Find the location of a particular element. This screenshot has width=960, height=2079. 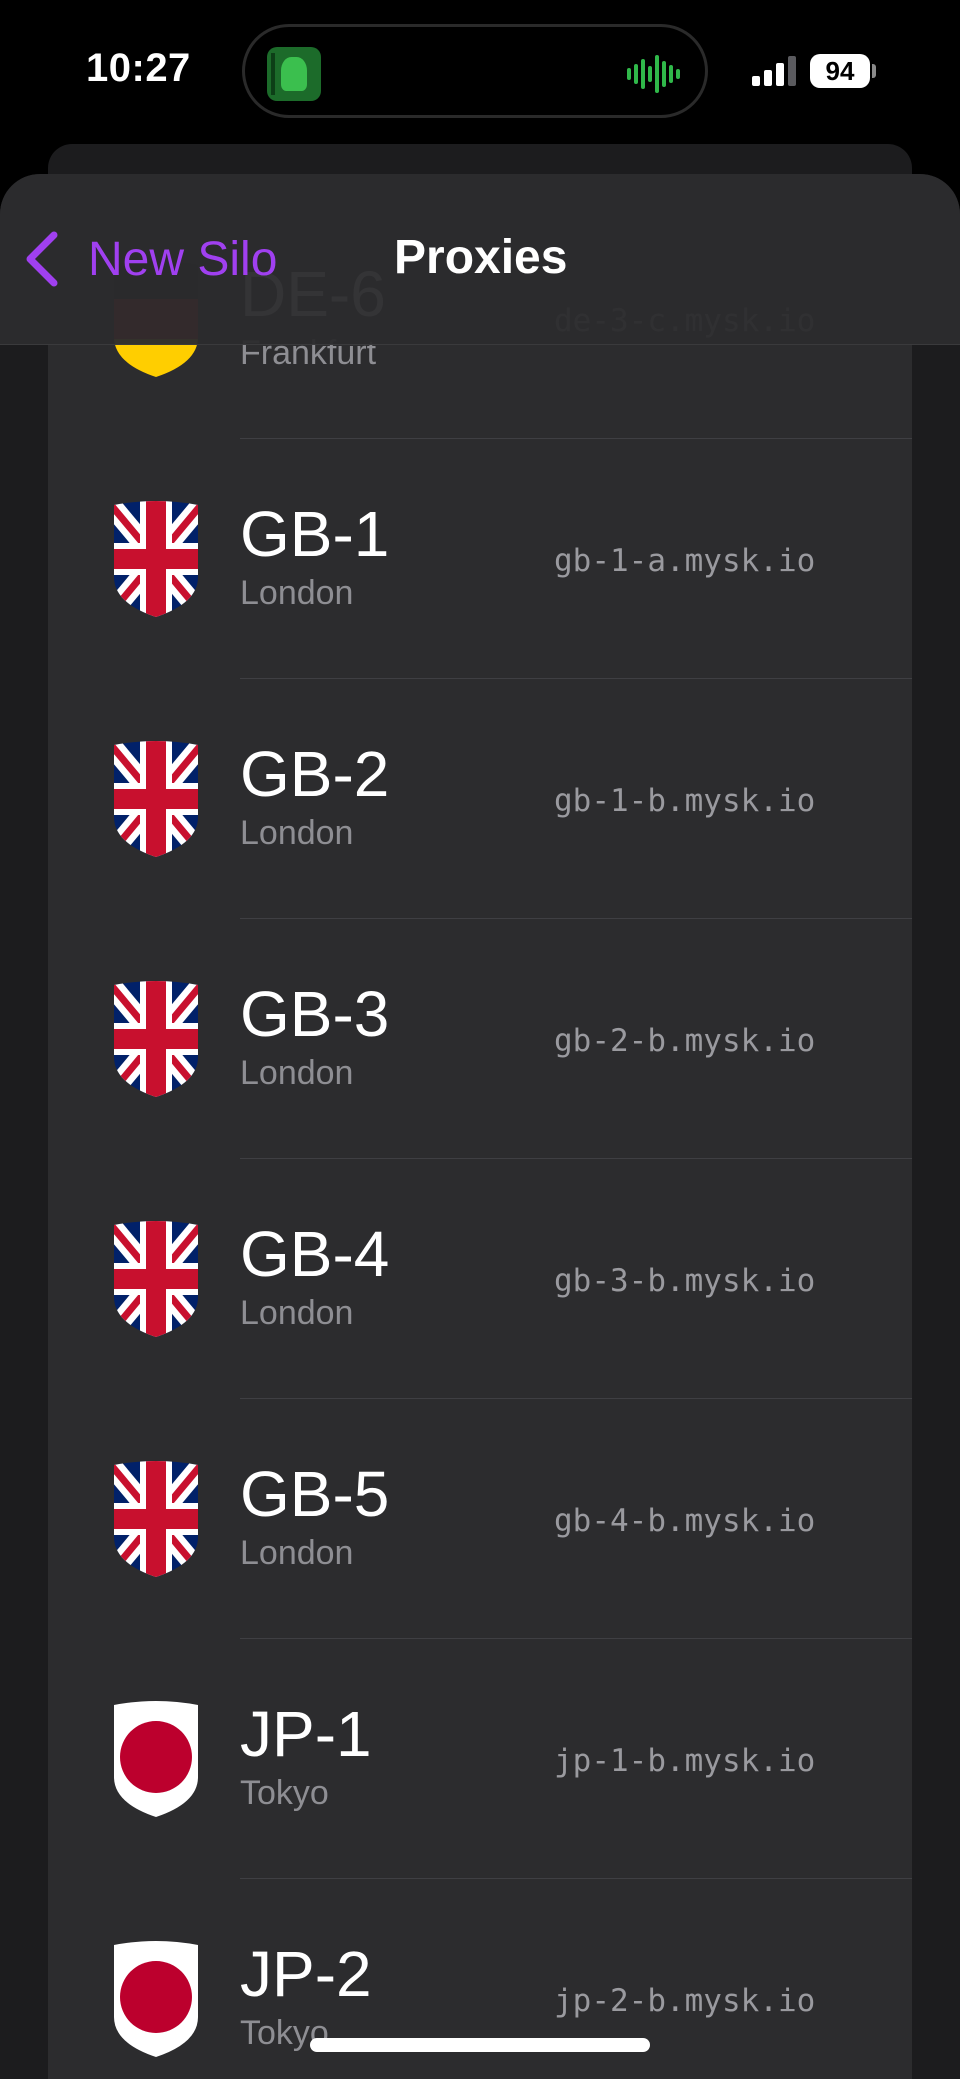

cellular-signal-icon is located at coordinates (774, 71).